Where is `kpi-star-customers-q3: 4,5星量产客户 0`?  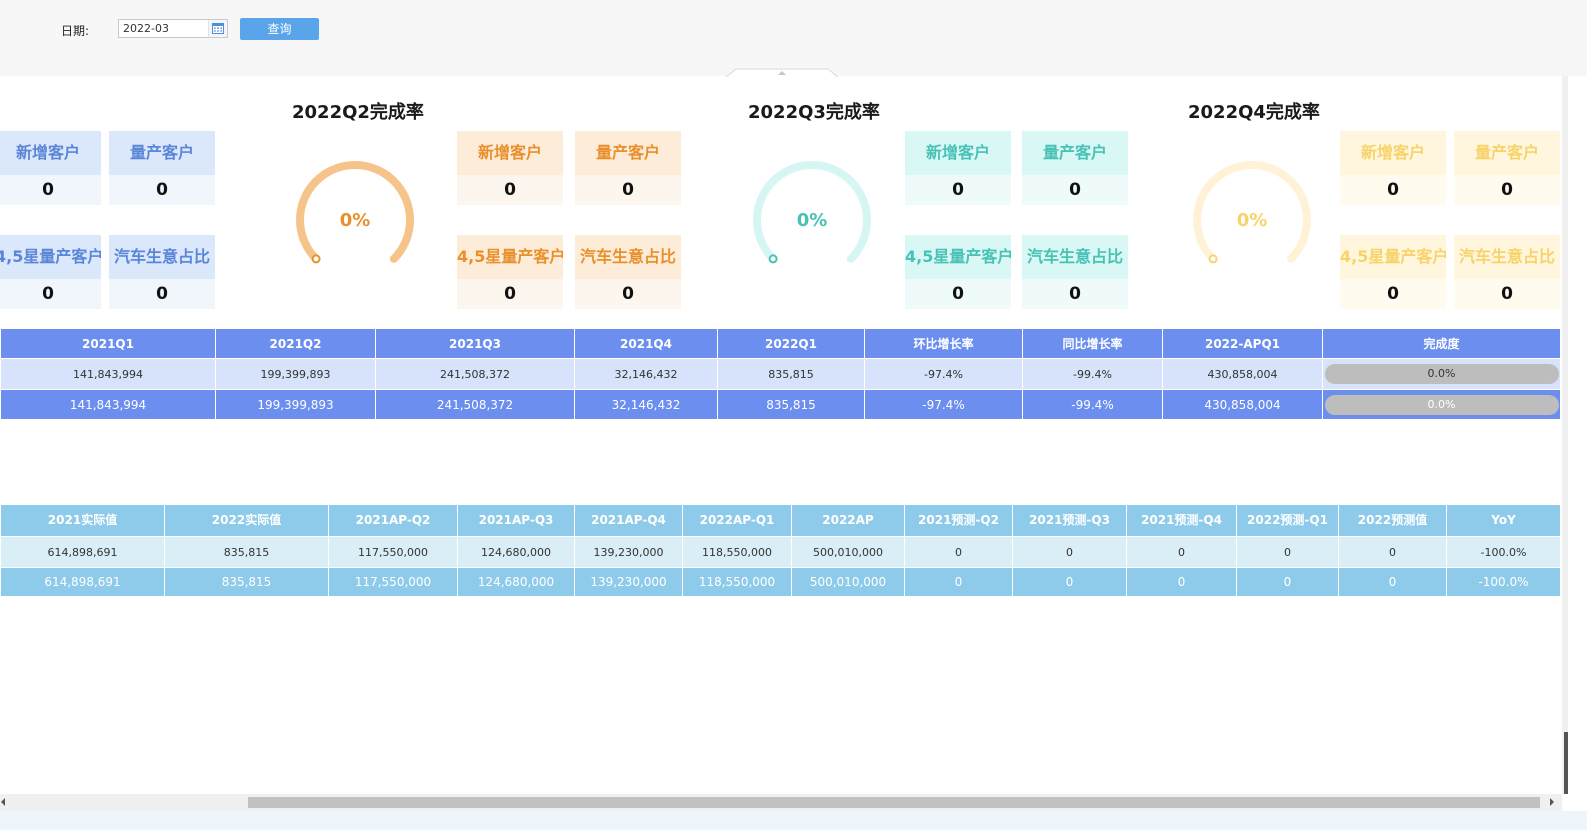 kpi-star-customers-q3: 4,5星量产客户 0 is located at coordinates (958, 272).